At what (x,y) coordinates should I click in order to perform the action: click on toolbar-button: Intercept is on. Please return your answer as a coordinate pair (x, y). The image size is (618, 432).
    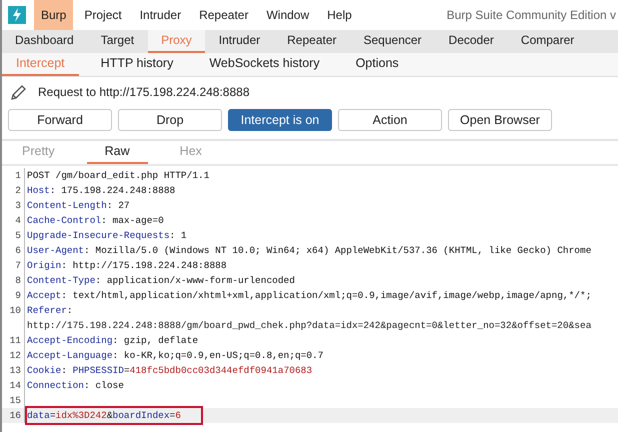
    Looking at the image, I should click on (280, 120).